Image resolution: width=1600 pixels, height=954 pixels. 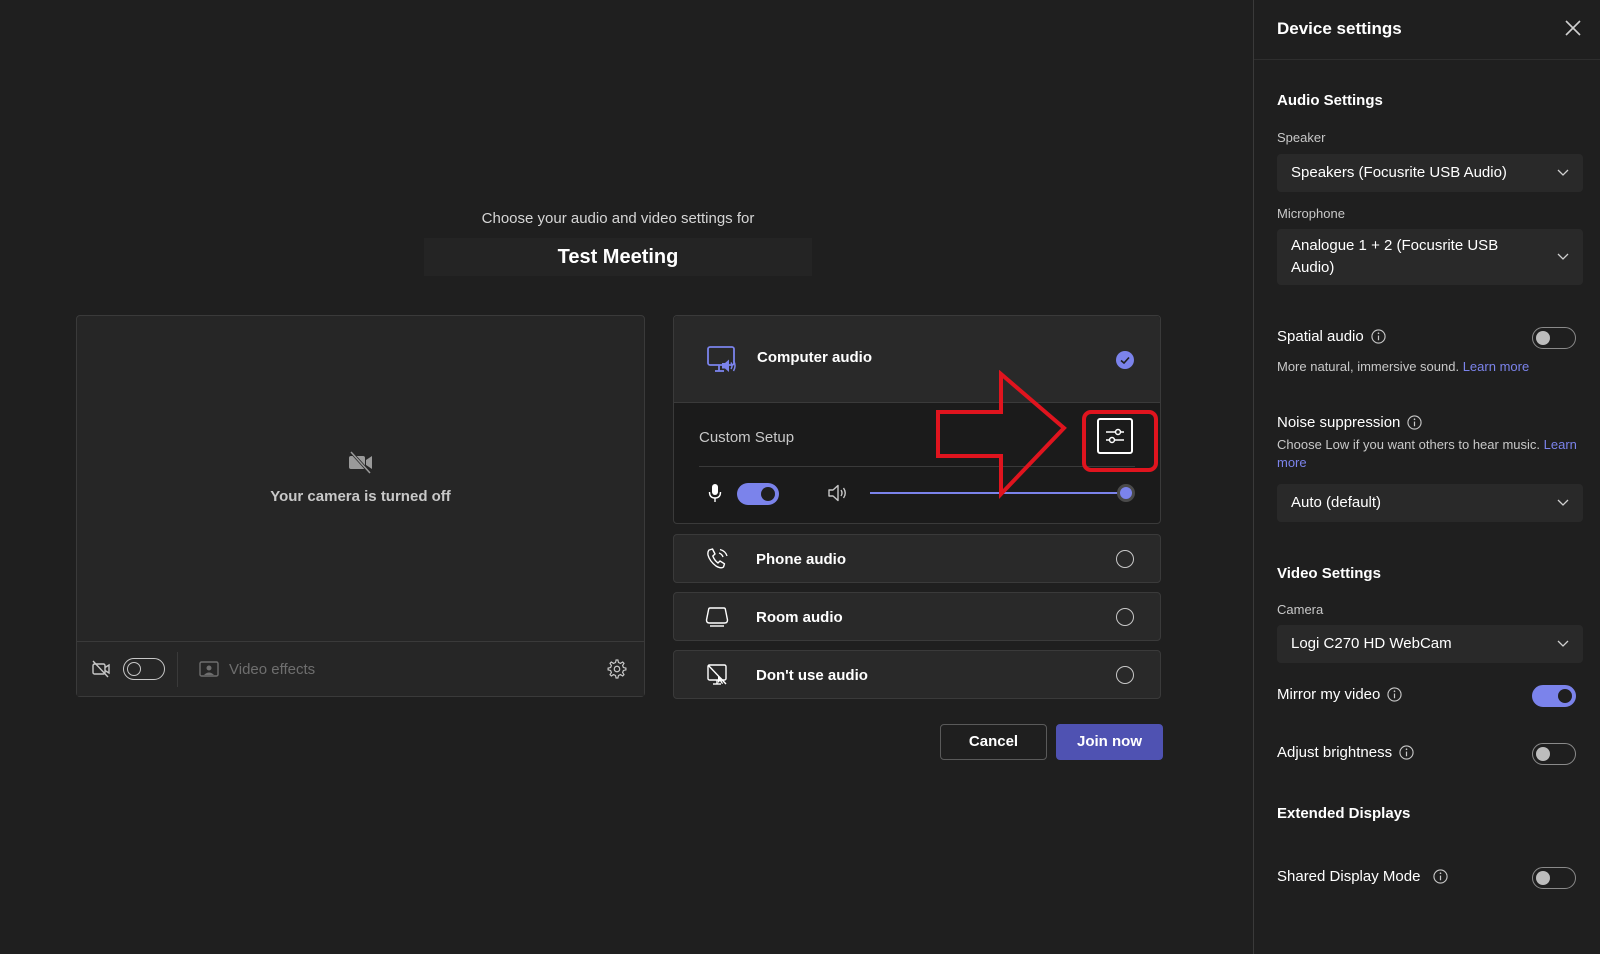 What do you see at coordinates (1368, 366) in the screenshot?
I see `spatial-audio-desc-text: More natural, immersive sound.` at bounding box center [1368, 366].